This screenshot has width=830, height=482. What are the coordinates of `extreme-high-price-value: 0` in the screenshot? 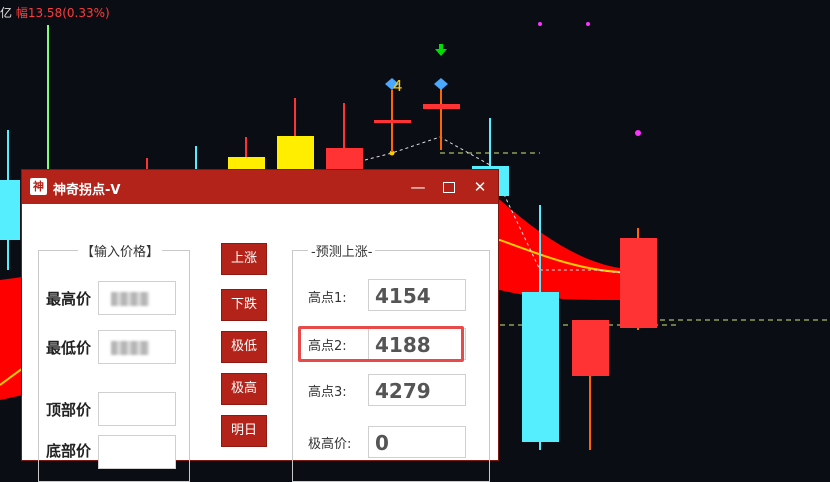 It's located at (417, 442).